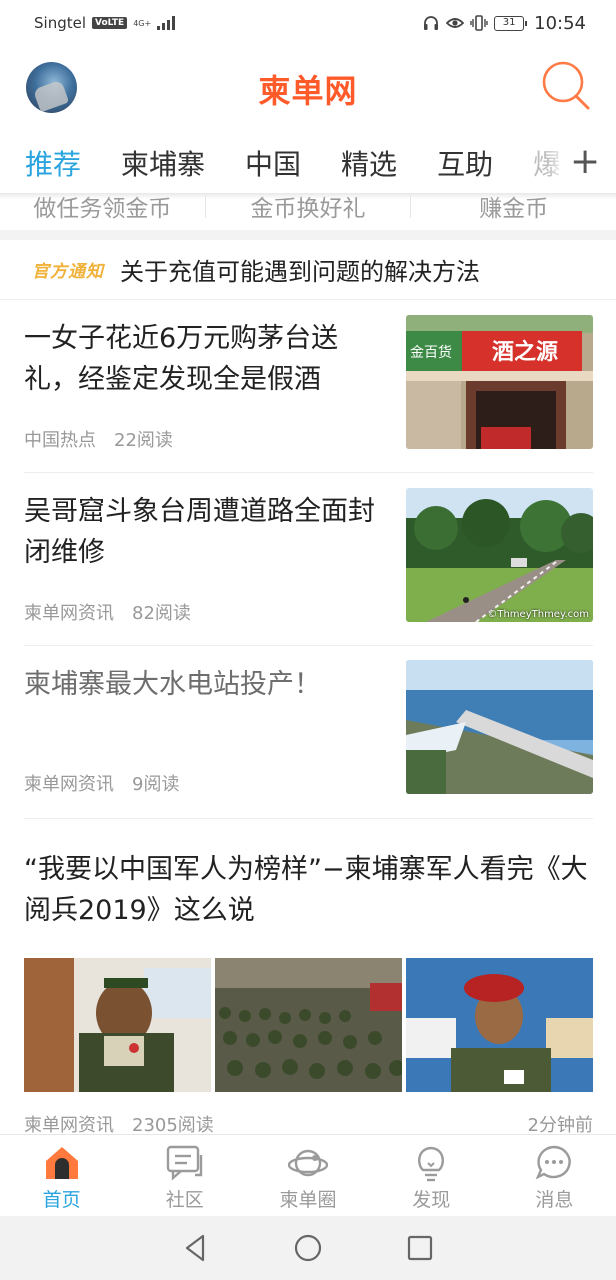 This screenshot has height=1280, width=616. What do you see at coordinates (181, 359) in the screenshot?
I see `news-title: 一女子花近6万元购茅台送礼，经鉴定发现全是假酒` at bounding box center [181, 359].